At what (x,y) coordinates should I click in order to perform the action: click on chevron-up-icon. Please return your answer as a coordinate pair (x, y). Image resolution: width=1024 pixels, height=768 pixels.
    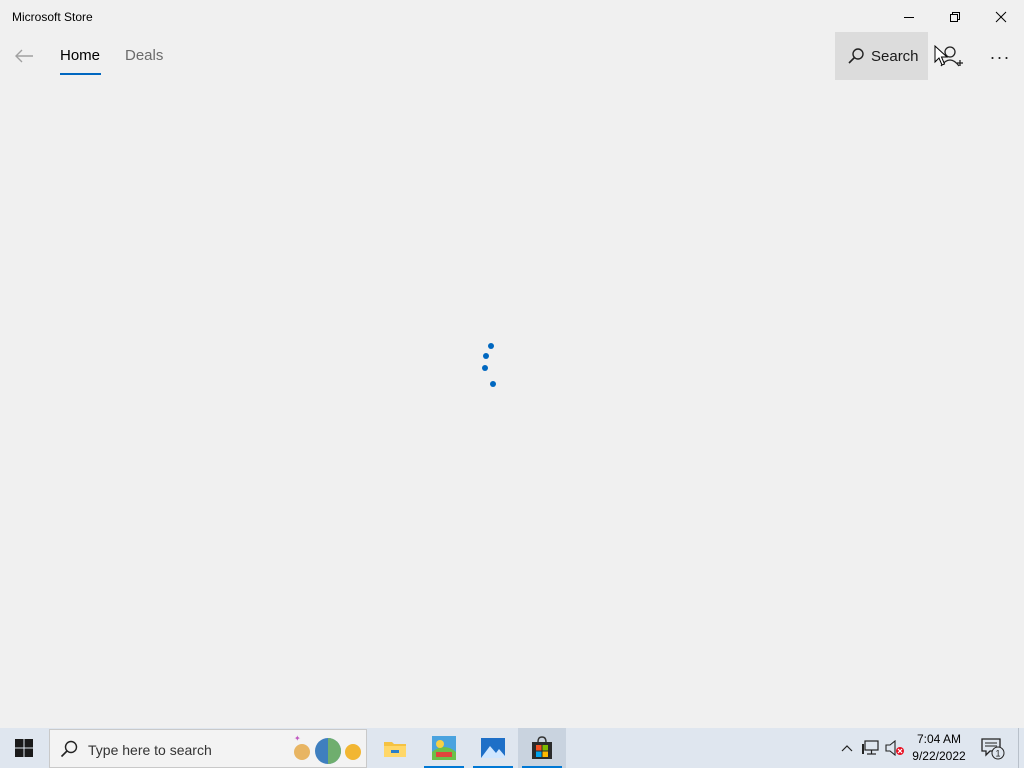
    Looking at the image, I should click on (847, 748).